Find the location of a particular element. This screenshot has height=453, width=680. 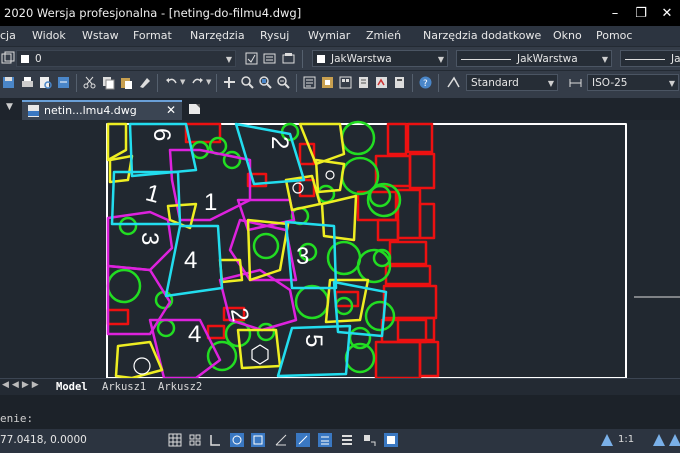

selection-cycling-icon is located at coordinates (369, 440).